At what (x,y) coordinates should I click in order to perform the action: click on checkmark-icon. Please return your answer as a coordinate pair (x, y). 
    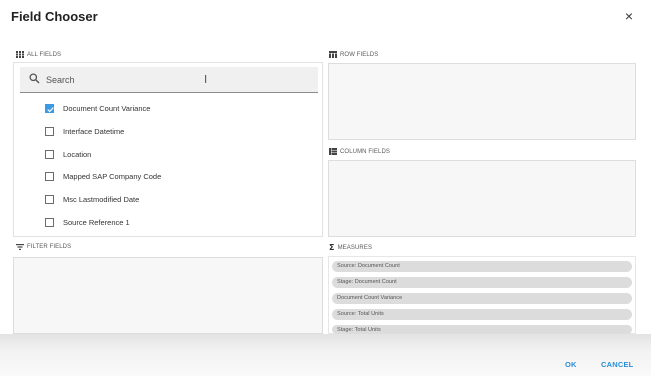
    Looking at the image, I should click on (50, 109).